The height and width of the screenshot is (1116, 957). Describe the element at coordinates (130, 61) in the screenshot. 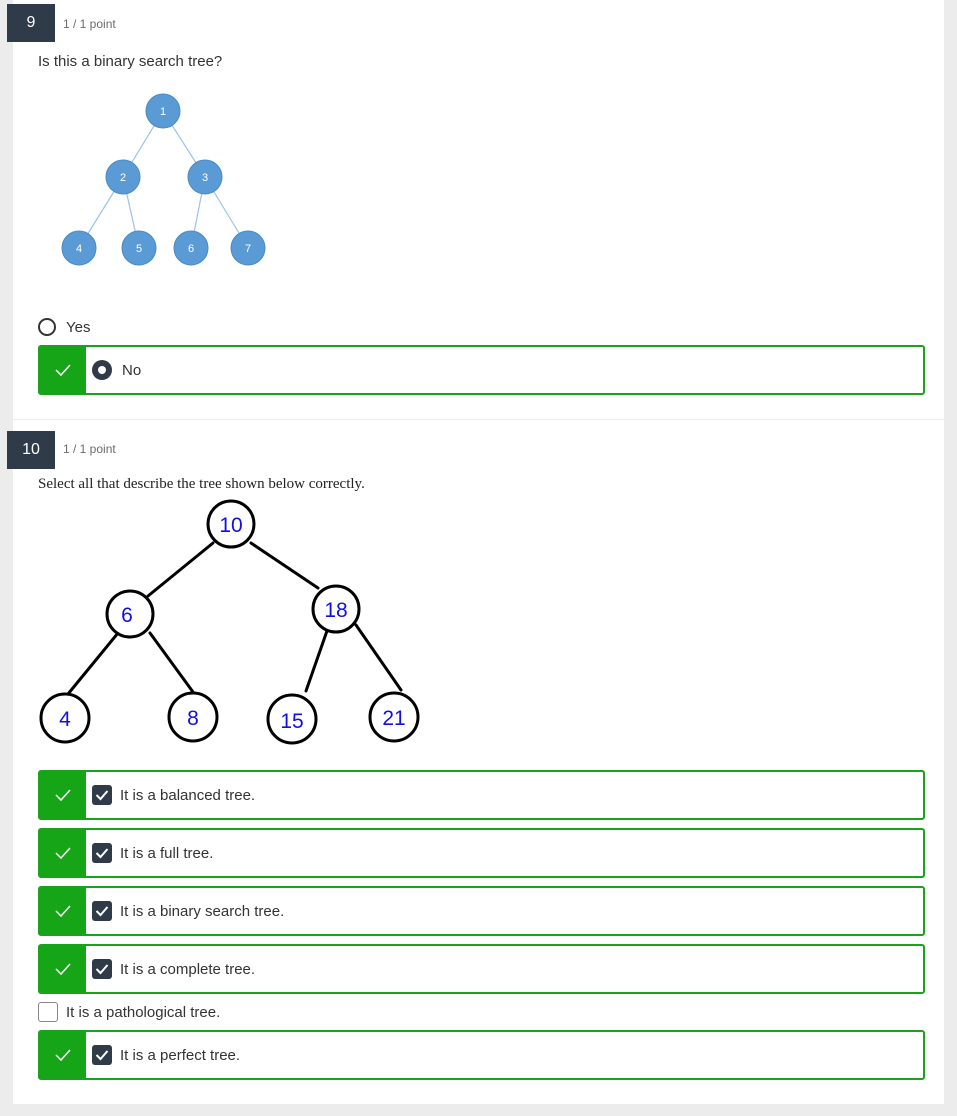

I see `question-prompt: Is this a binary search tree?` at that location.